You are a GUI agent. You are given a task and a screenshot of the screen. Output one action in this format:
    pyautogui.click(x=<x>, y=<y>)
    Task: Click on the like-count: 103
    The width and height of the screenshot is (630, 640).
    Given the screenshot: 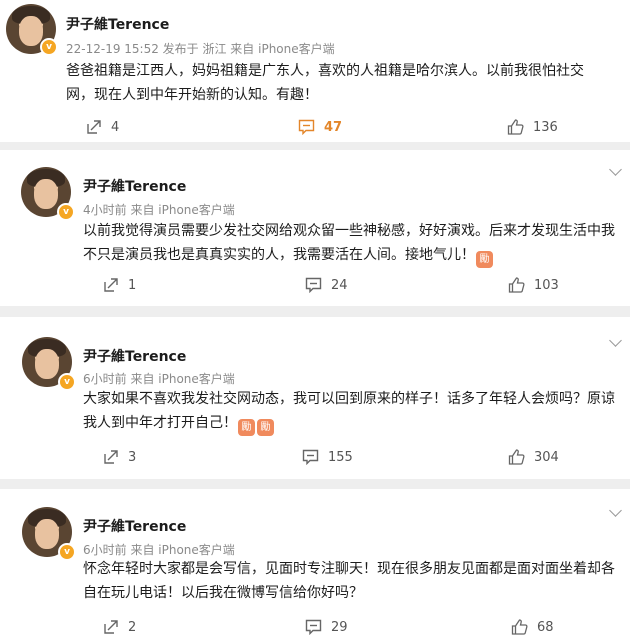 What is the action you would take?
    pyautogui.click(x=546, y=285)
    